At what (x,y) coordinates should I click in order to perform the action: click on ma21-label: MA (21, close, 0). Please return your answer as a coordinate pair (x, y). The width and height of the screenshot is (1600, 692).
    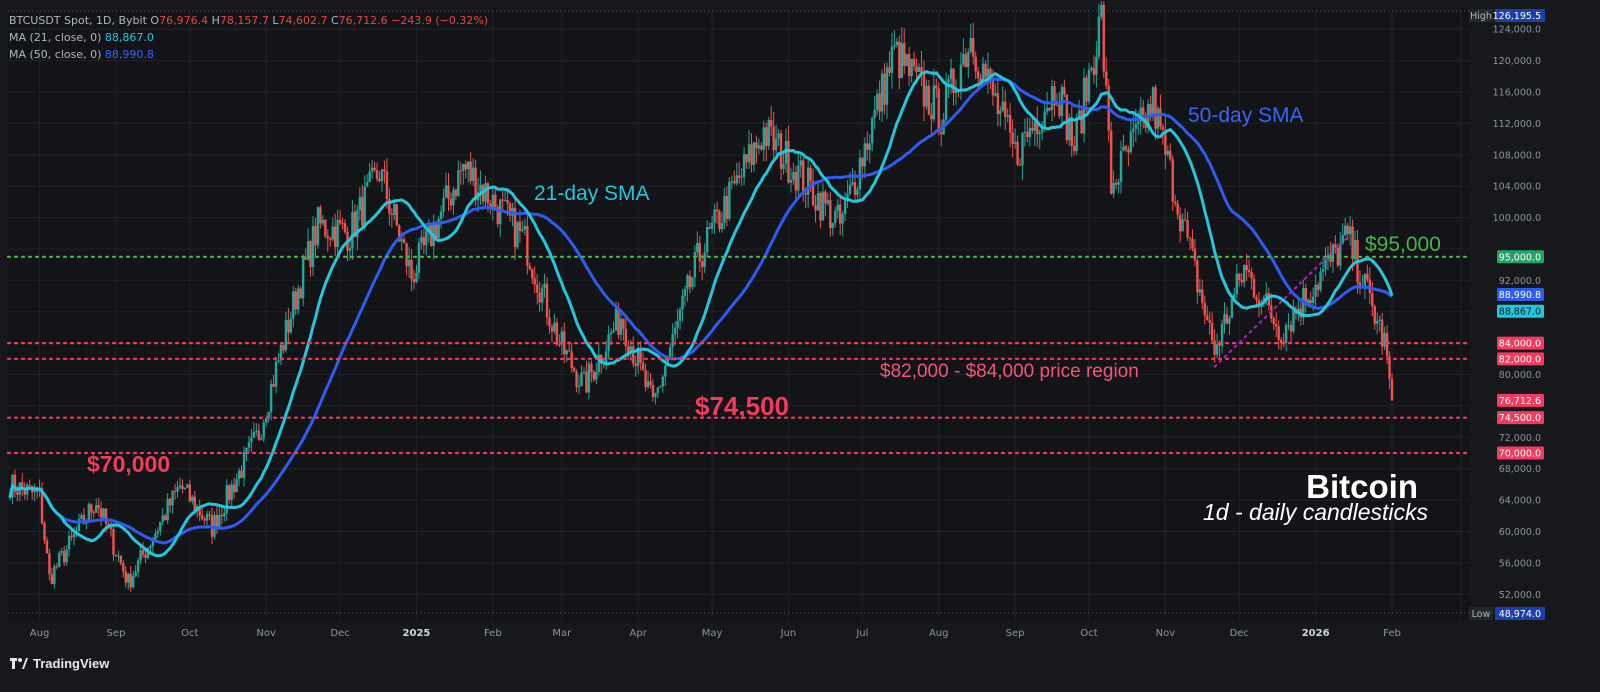
    Looking at the image, I should click on (55, 37).